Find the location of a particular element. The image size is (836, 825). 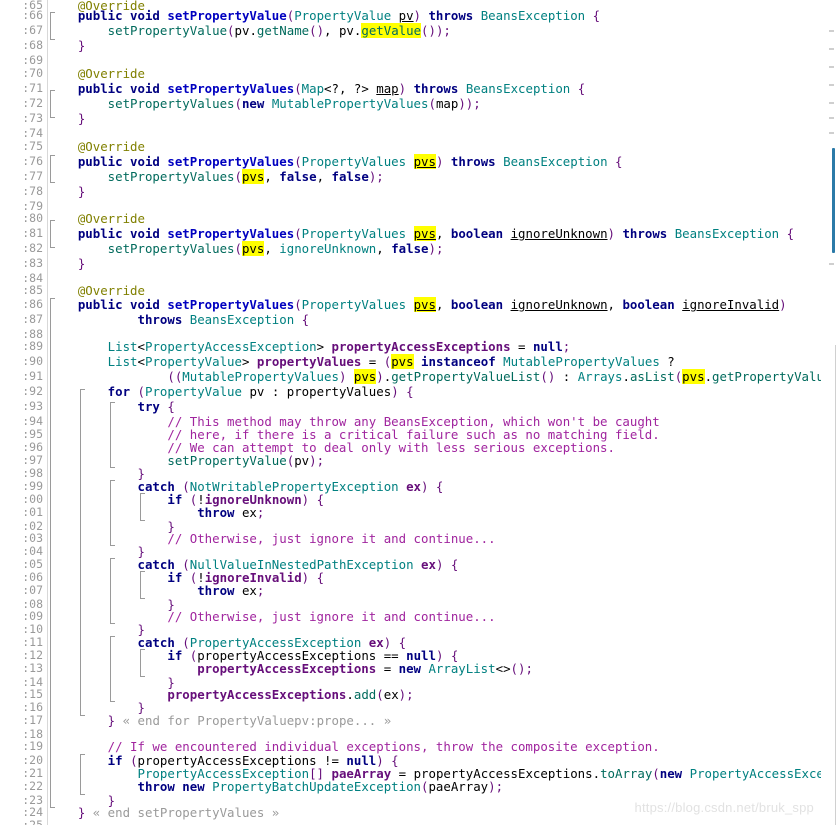

line-number: 66: is located at coordinates (32, 15).